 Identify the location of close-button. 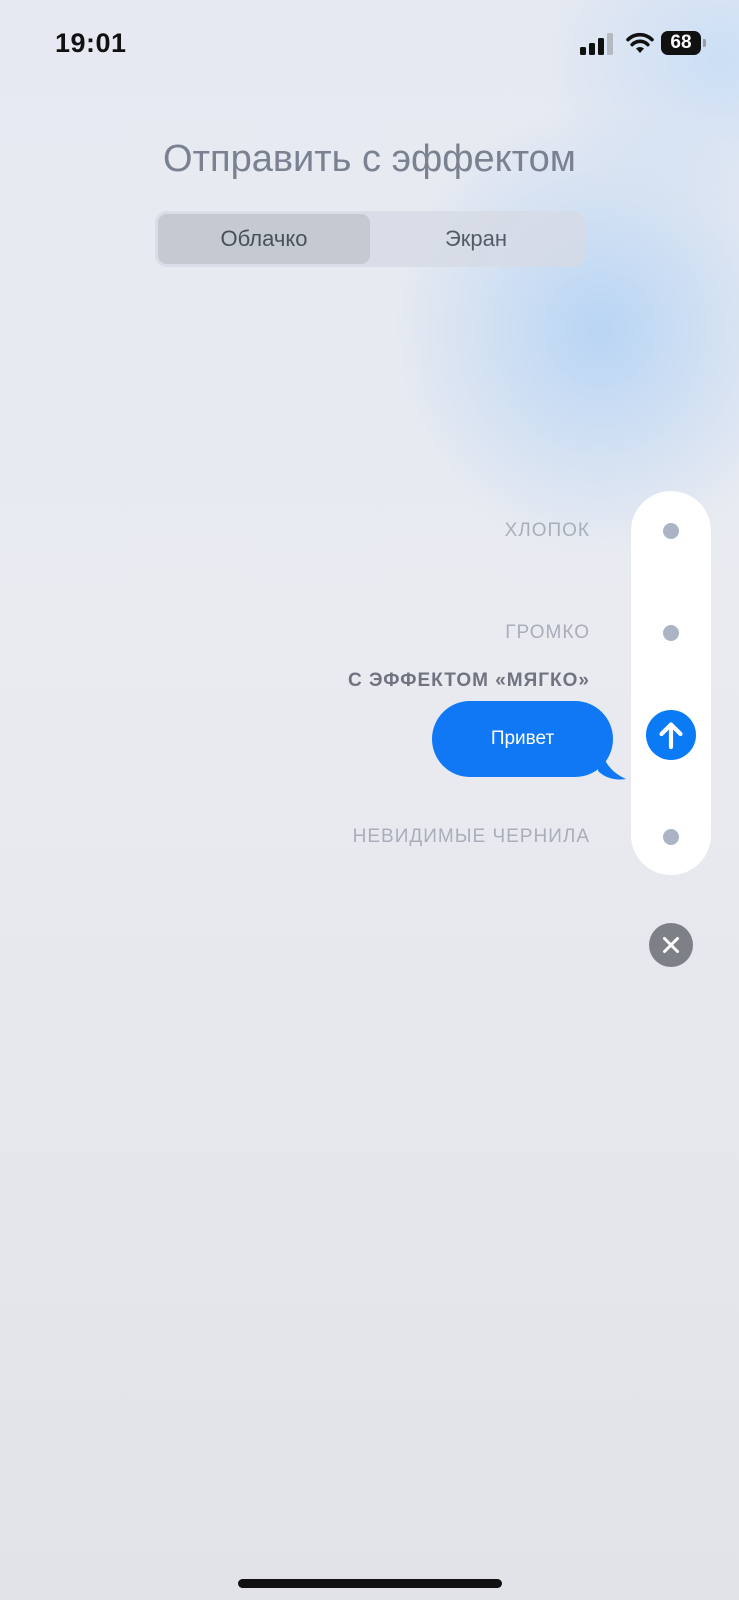
(671, 945).